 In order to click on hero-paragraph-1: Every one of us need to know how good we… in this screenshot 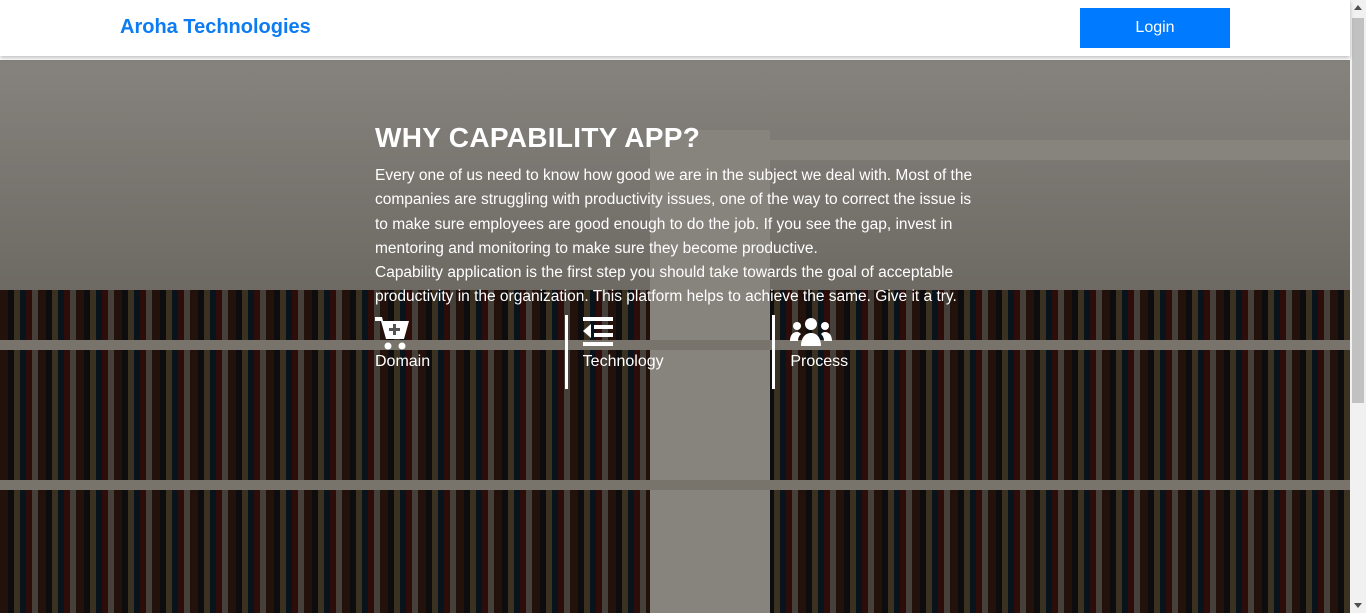, I will do `click(674, 212)`.